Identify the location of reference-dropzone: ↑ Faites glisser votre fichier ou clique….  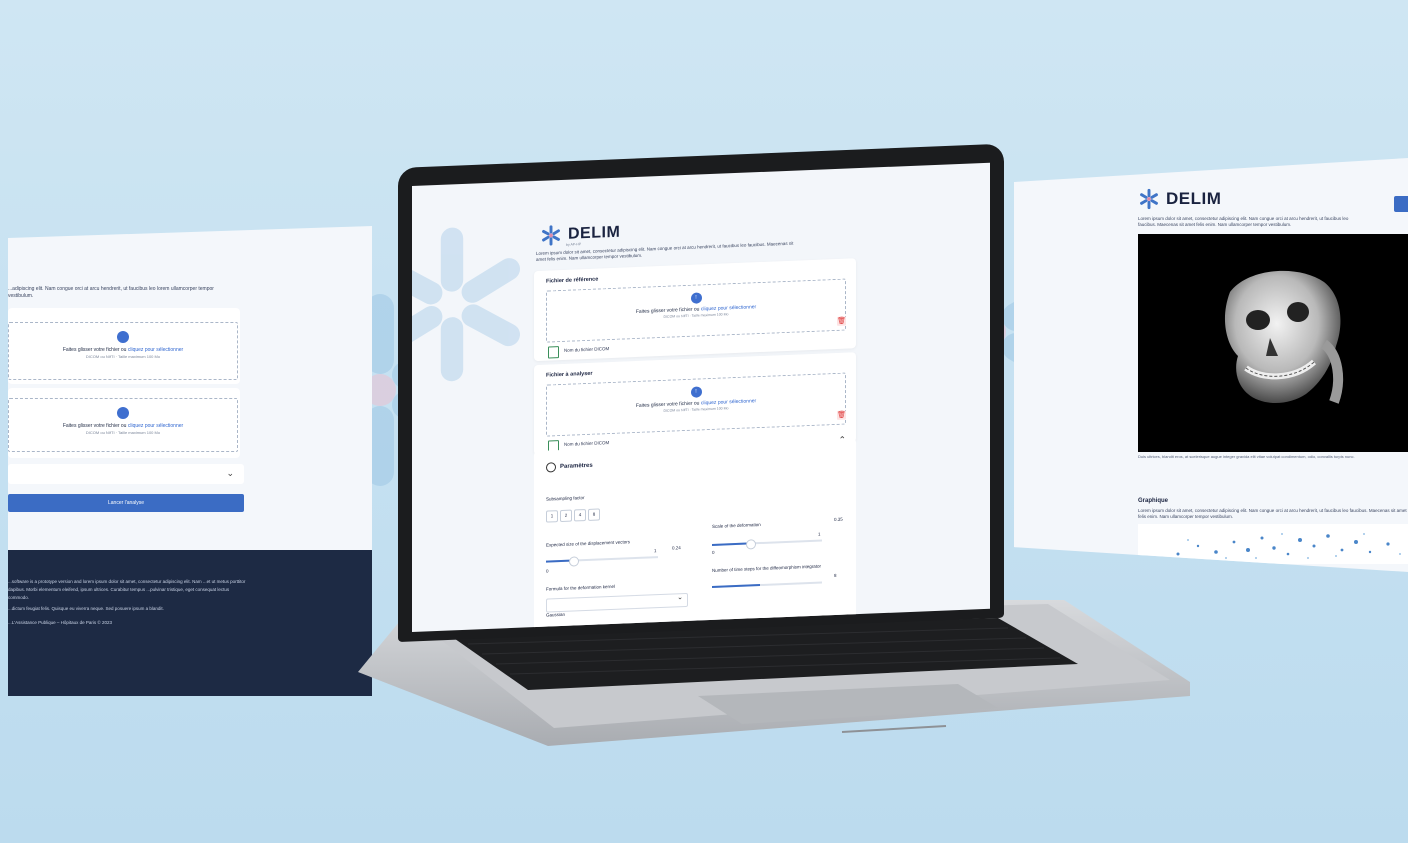
(696, 310).